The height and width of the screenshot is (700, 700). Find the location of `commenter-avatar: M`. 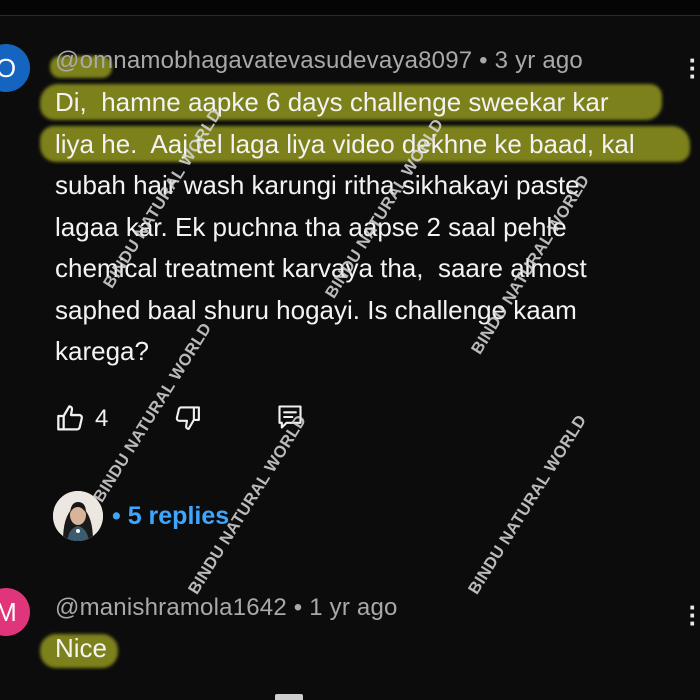

commenter-avatar: M is located at coordinates (15, 612).